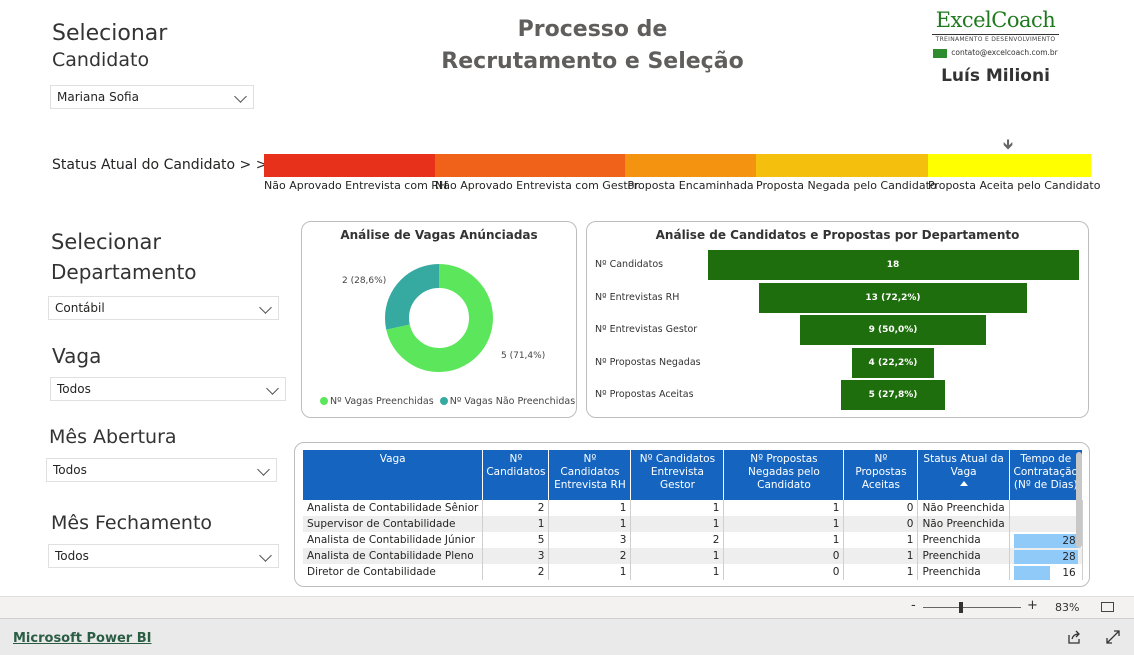 This screenshot has height=655, width=1134. Describe the element at coordinates (393, 475) in the screenshot. I see `col-header-vaga: Vaga` at that location.